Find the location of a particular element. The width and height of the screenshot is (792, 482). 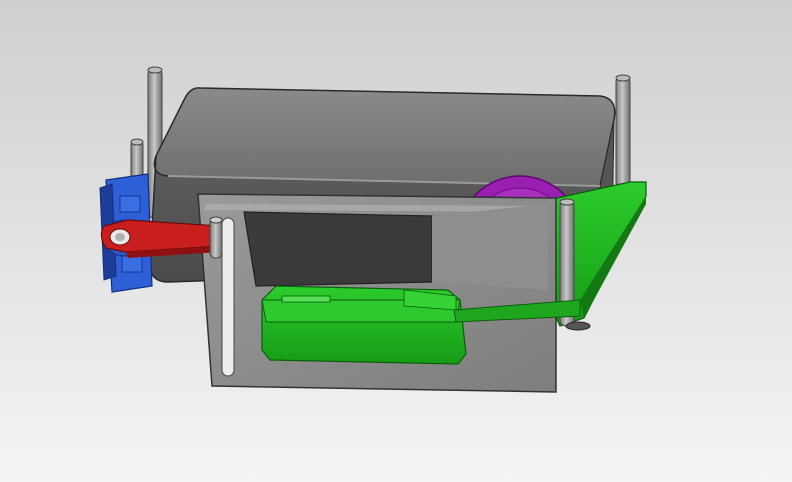

guide-pin is located at coordinates (216, 237).